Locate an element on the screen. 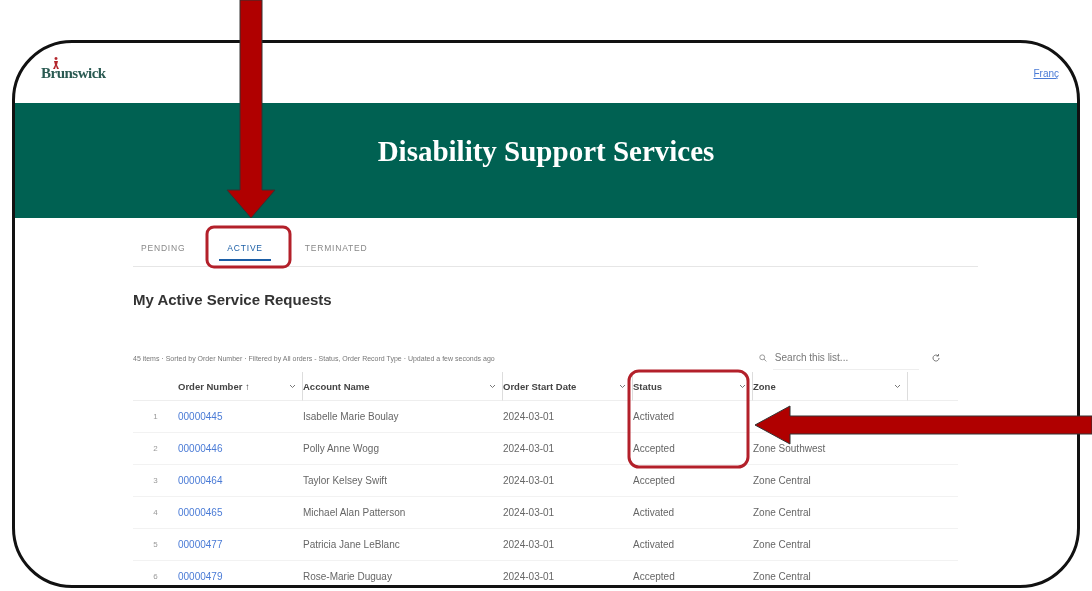 The width and height of the screenshot is (1092, 591). tab: ACTIVE is located at coordinates (245, 249).